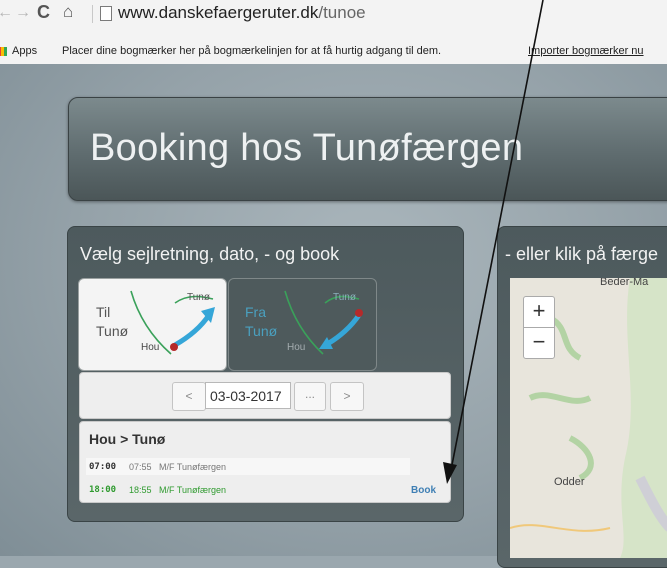 Image resolution: width=667 pixels, height=568 pixels. Describe the element at coordinates (152, 324) in the screenshot. I see `tab-to-tunoe: Til Tunø Tunø Hou` at that location.